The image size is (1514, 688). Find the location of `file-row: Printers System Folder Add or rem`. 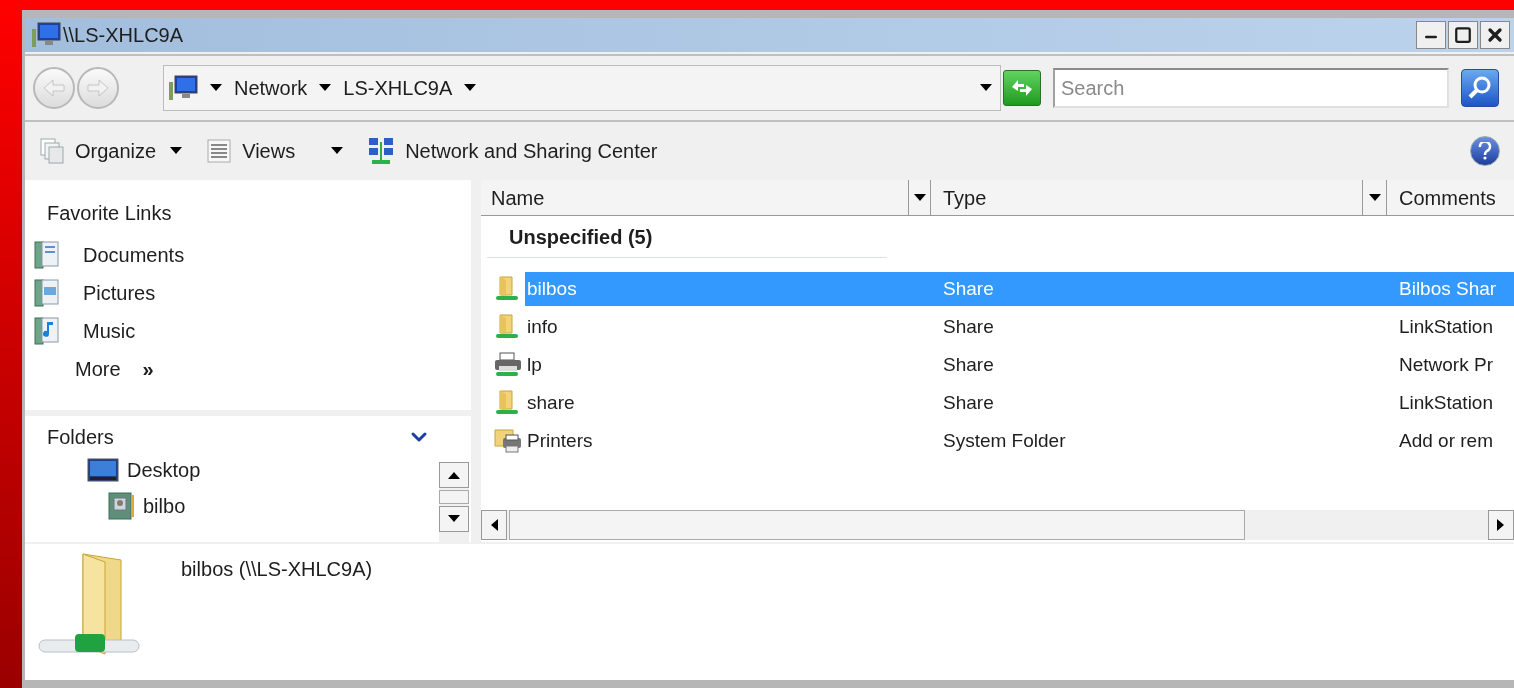

file-row: Printers System Folder Add or rem is located at coordinates (997, 441).